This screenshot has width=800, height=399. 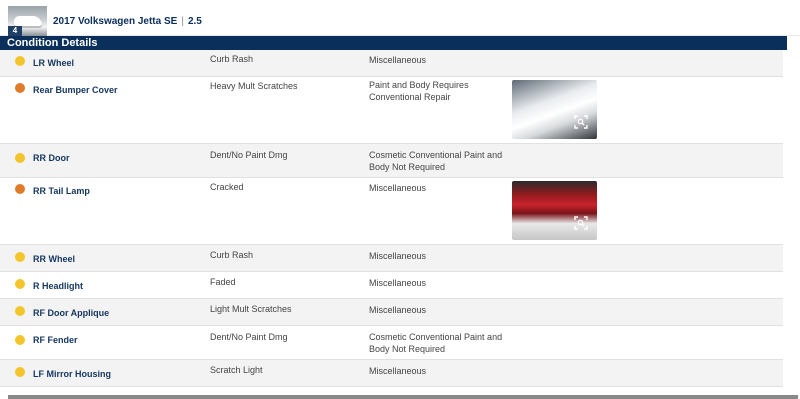 I want to click on condition-row: LR Wheel Curb Rash Miscellaneous, so click(x=391, y=63).